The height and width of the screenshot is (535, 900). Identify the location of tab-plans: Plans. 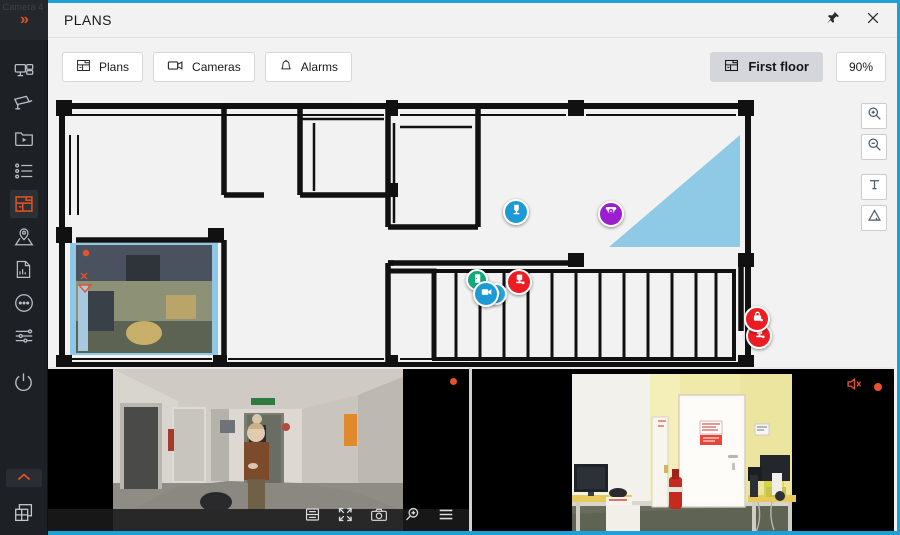
(103, 66).